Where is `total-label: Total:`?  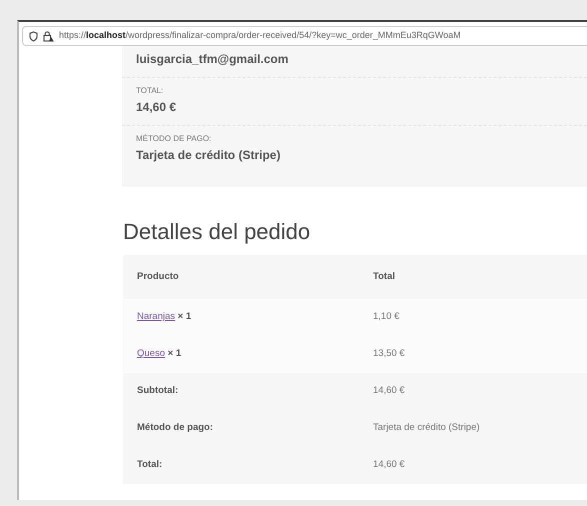
total-label: Total: is located at coordinates (149, 464).